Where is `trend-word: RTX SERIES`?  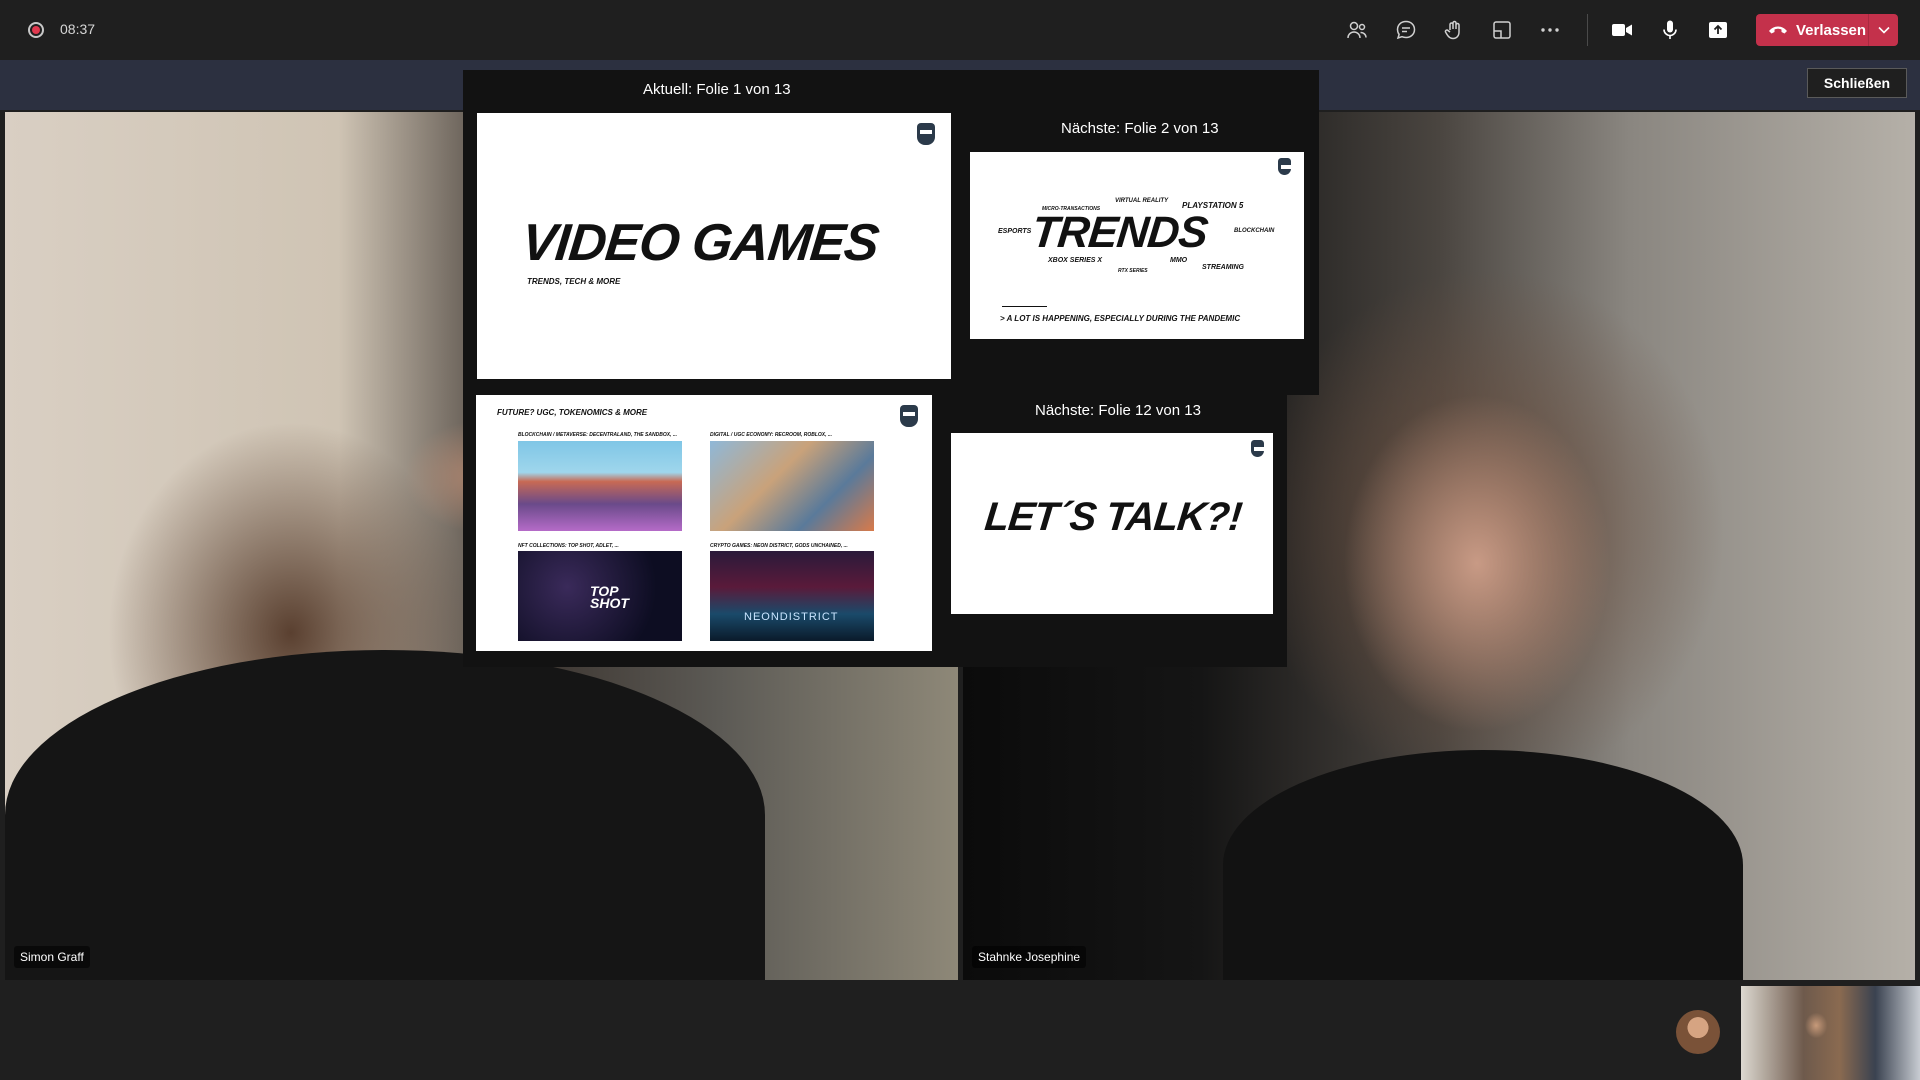
trend-word: RTX SERIES is located at coordinates (1133, 271).